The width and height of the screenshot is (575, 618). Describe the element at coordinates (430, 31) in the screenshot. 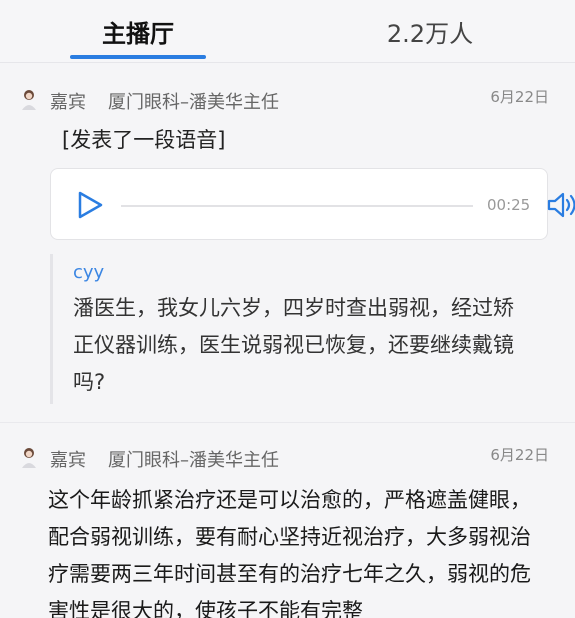

I see `tab-audience-count: 2.2万人` at that location.